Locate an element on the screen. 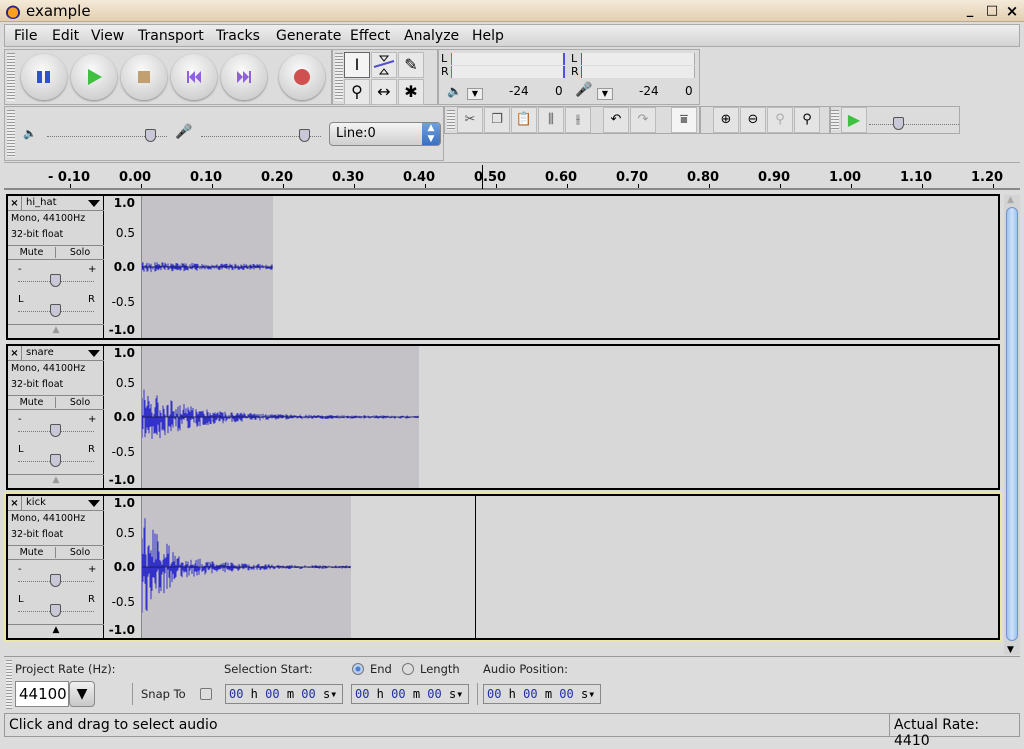  input-volume-slider is located at coordinates (261, 132).